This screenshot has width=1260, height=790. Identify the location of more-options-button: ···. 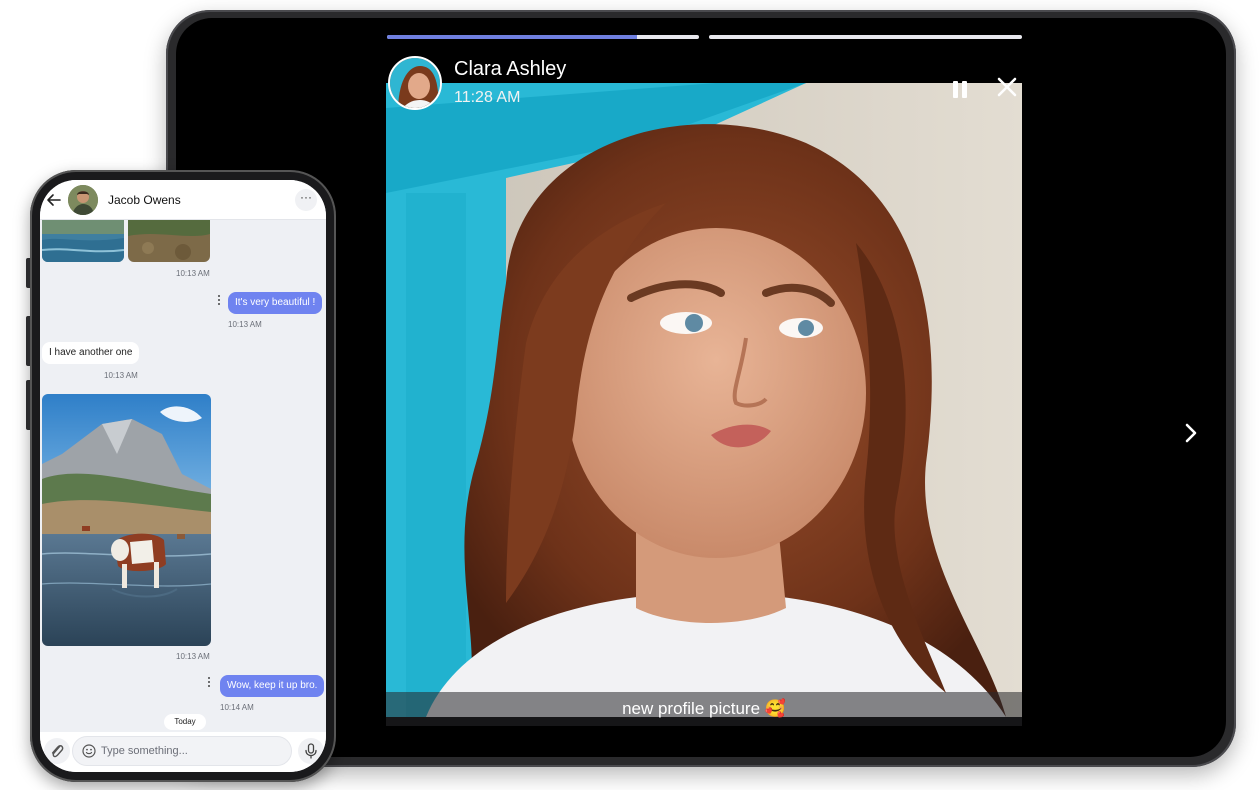
(306, 200).